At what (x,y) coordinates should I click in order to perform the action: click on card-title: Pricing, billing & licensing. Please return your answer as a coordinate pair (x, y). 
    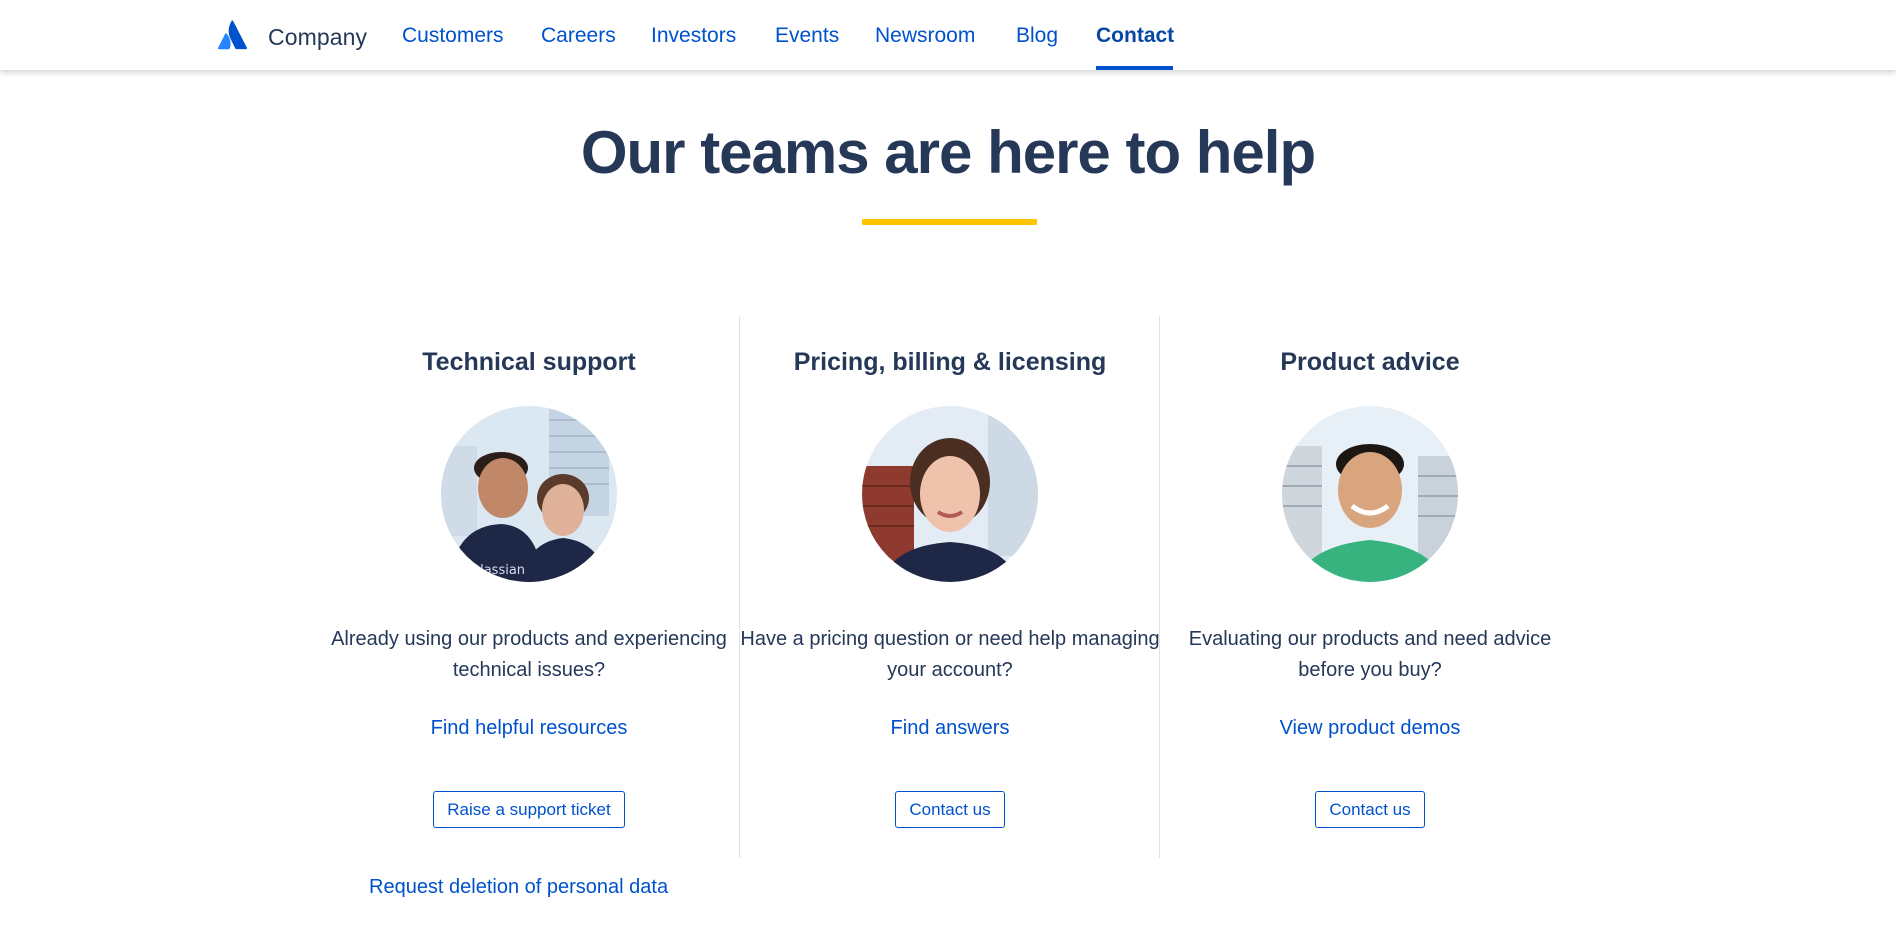
    Looking at the image, I should click on (950, 362).